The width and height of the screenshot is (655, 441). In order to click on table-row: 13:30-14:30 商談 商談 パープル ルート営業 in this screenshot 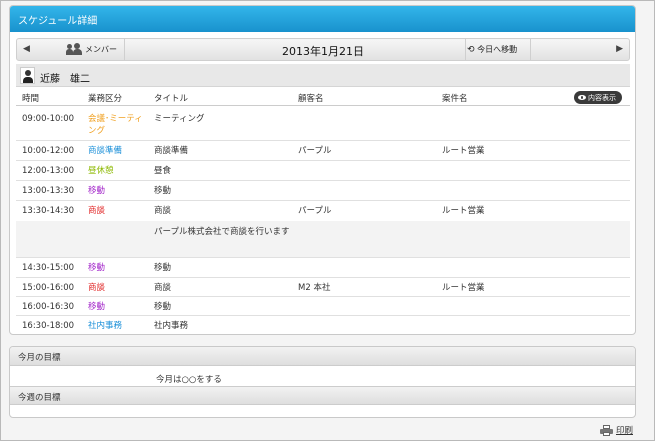, I will do `click(323, 211)`.